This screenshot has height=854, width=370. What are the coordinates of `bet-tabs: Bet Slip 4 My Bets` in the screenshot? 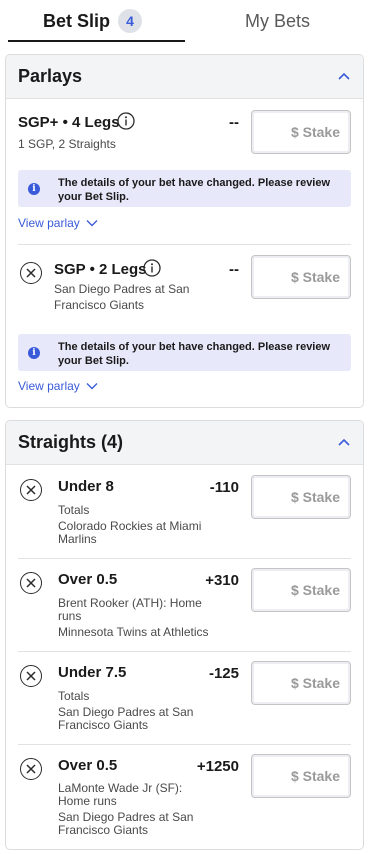 It's located at (185, 21).